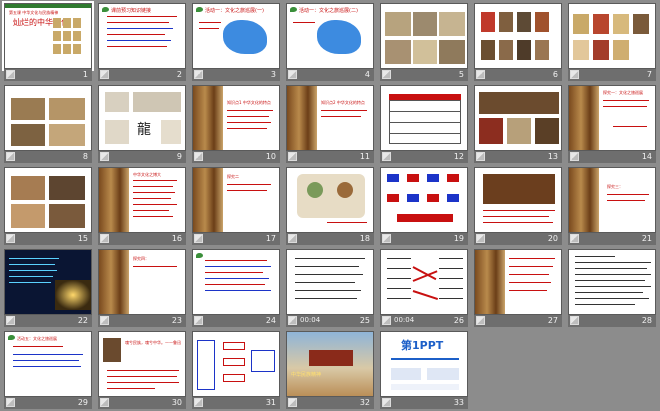  Describe the element at coordinates (518, 200) in the screenshot. I see `slide-20-preview` at that location.